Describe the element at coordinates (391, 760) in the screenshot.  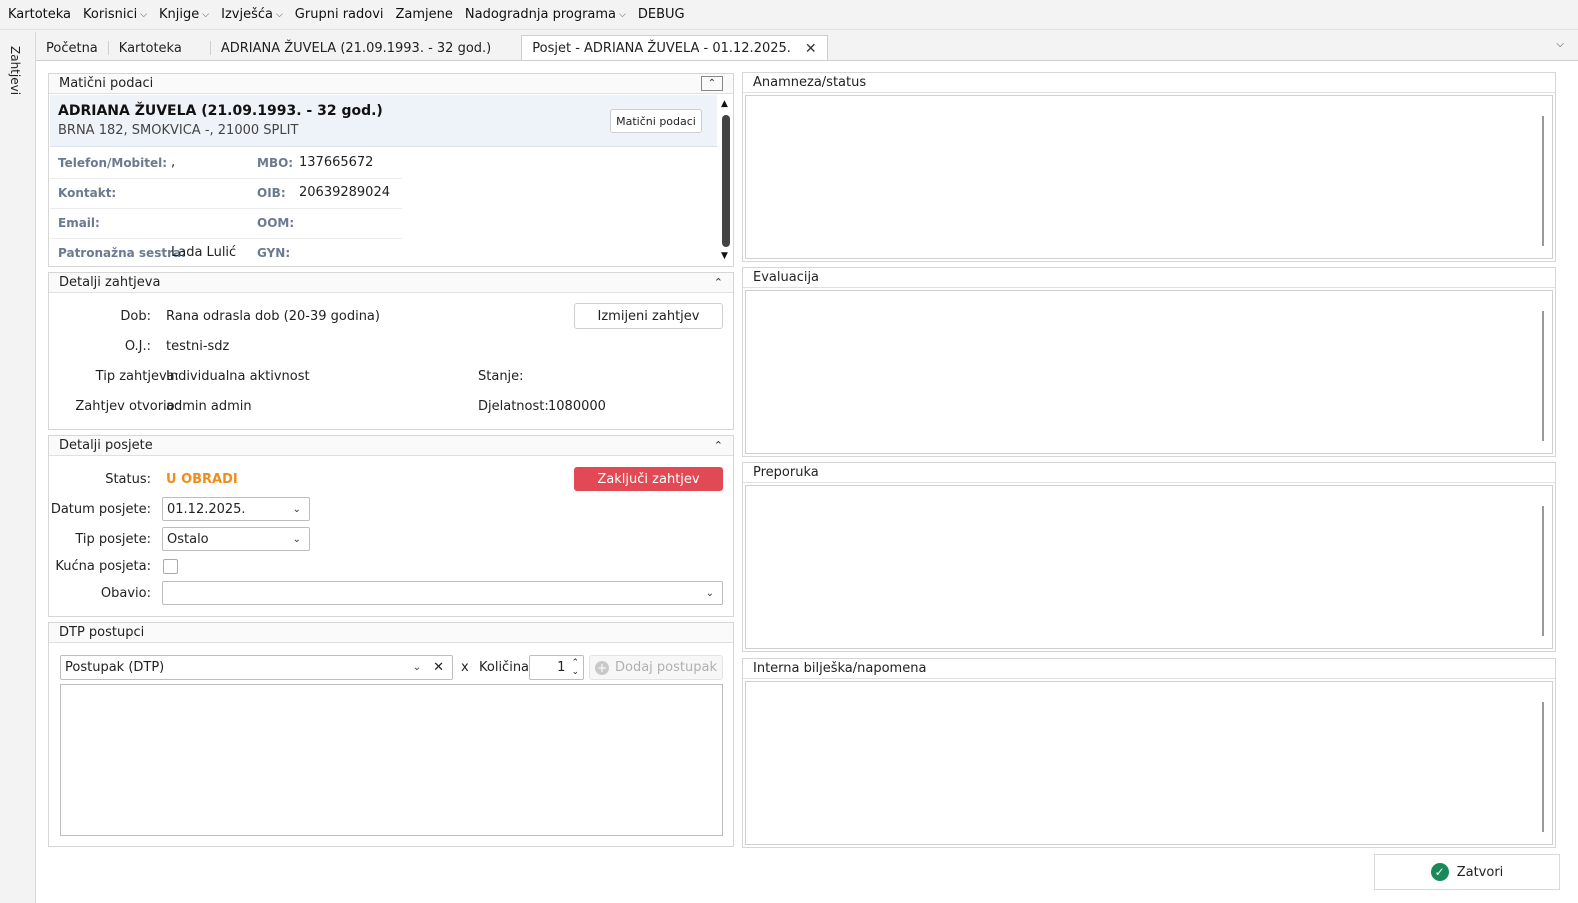
I see `dtp-list` at that location.